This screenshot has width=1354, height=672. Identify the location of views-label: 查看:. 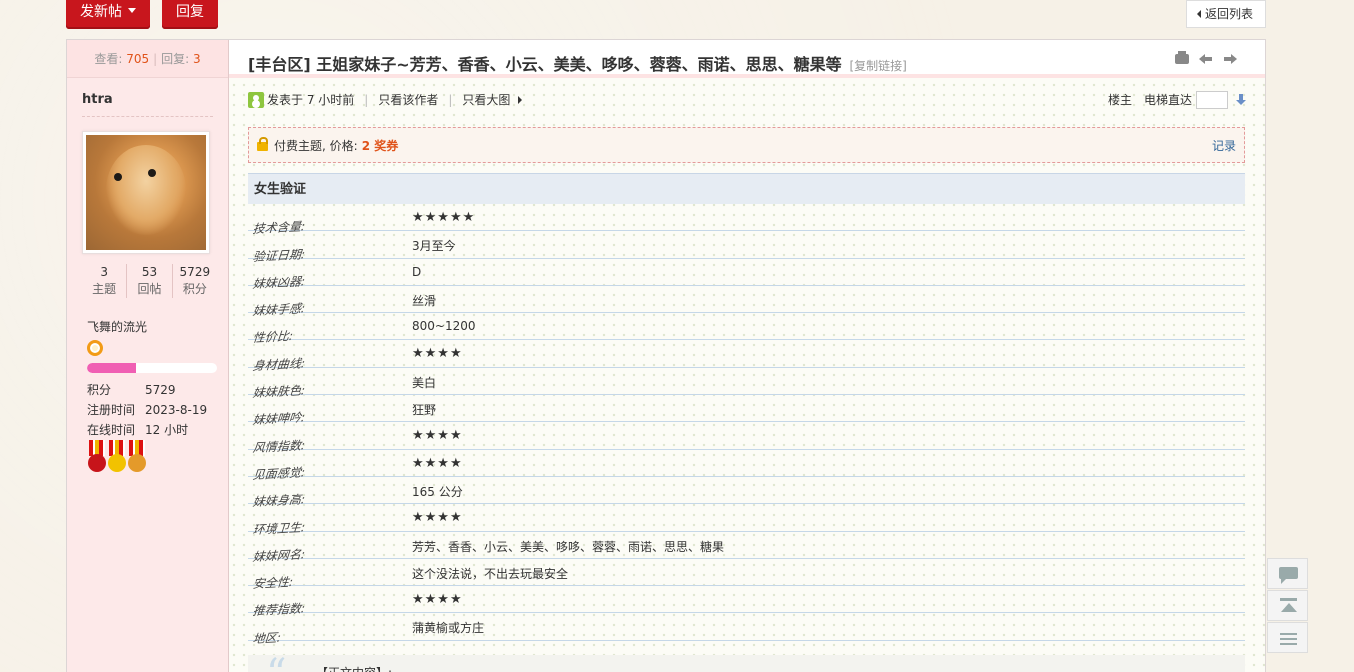
(108, 59).